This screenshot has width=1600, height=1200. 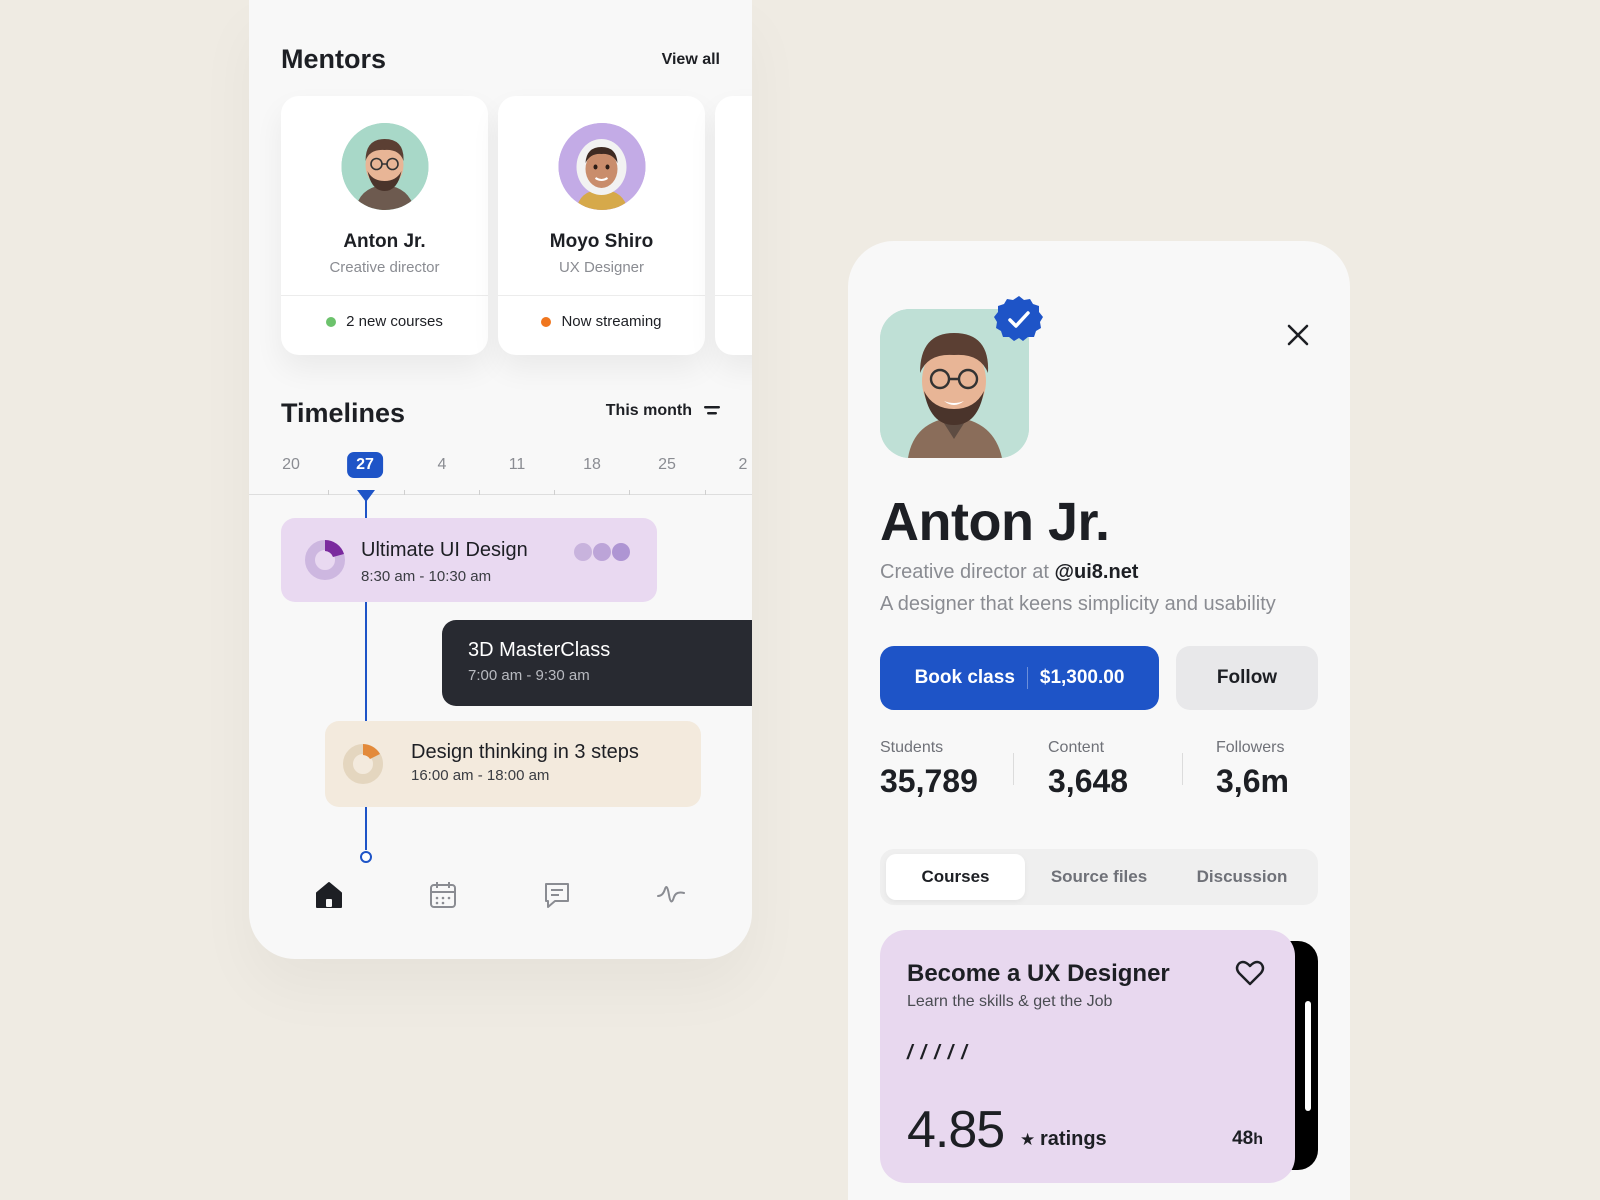 I want to click on status-dot-orange, so click(x=546, y=321).